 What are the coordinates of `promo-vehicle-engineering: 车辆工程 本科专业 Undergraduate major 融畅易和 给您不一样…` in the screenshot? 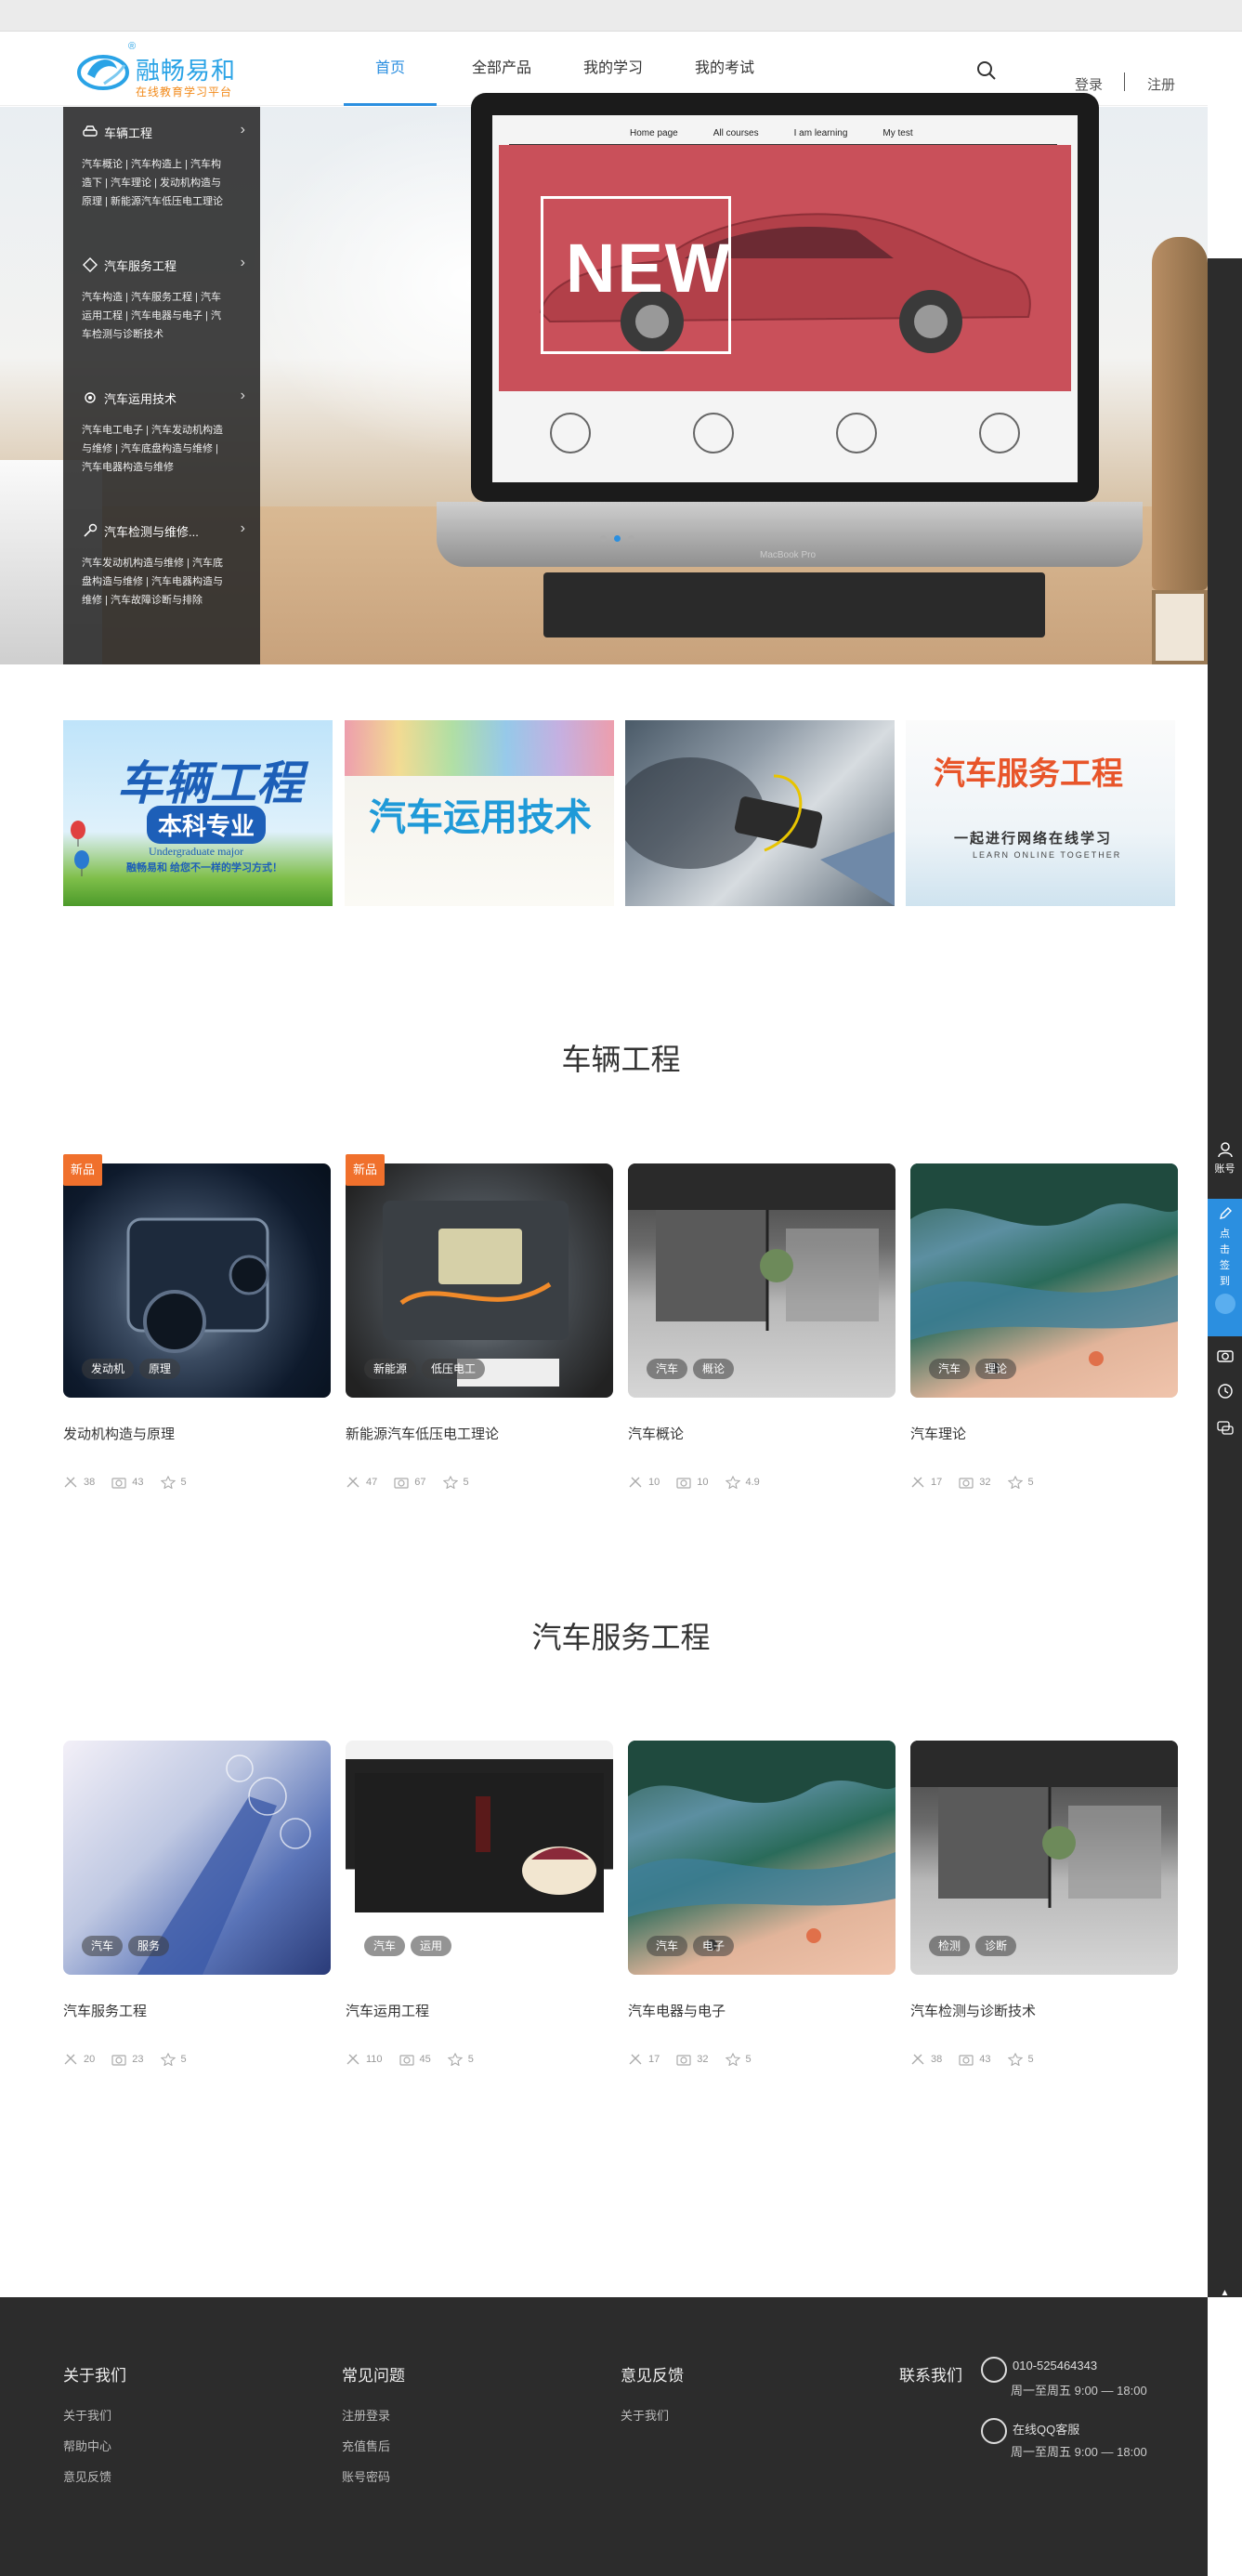 It's located at (198, 813).